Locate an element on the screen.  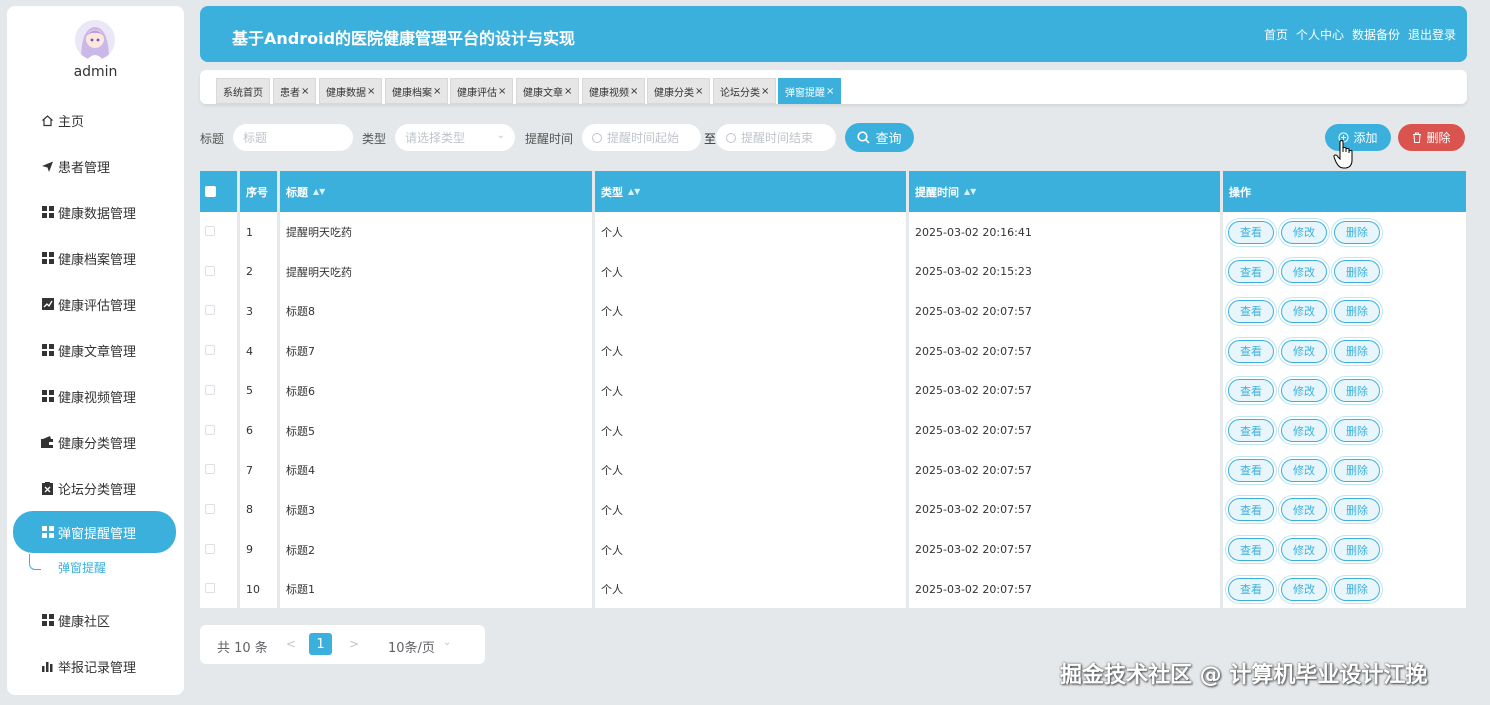
page-size-select: 10条/页 is located at coordinates (411, 646).